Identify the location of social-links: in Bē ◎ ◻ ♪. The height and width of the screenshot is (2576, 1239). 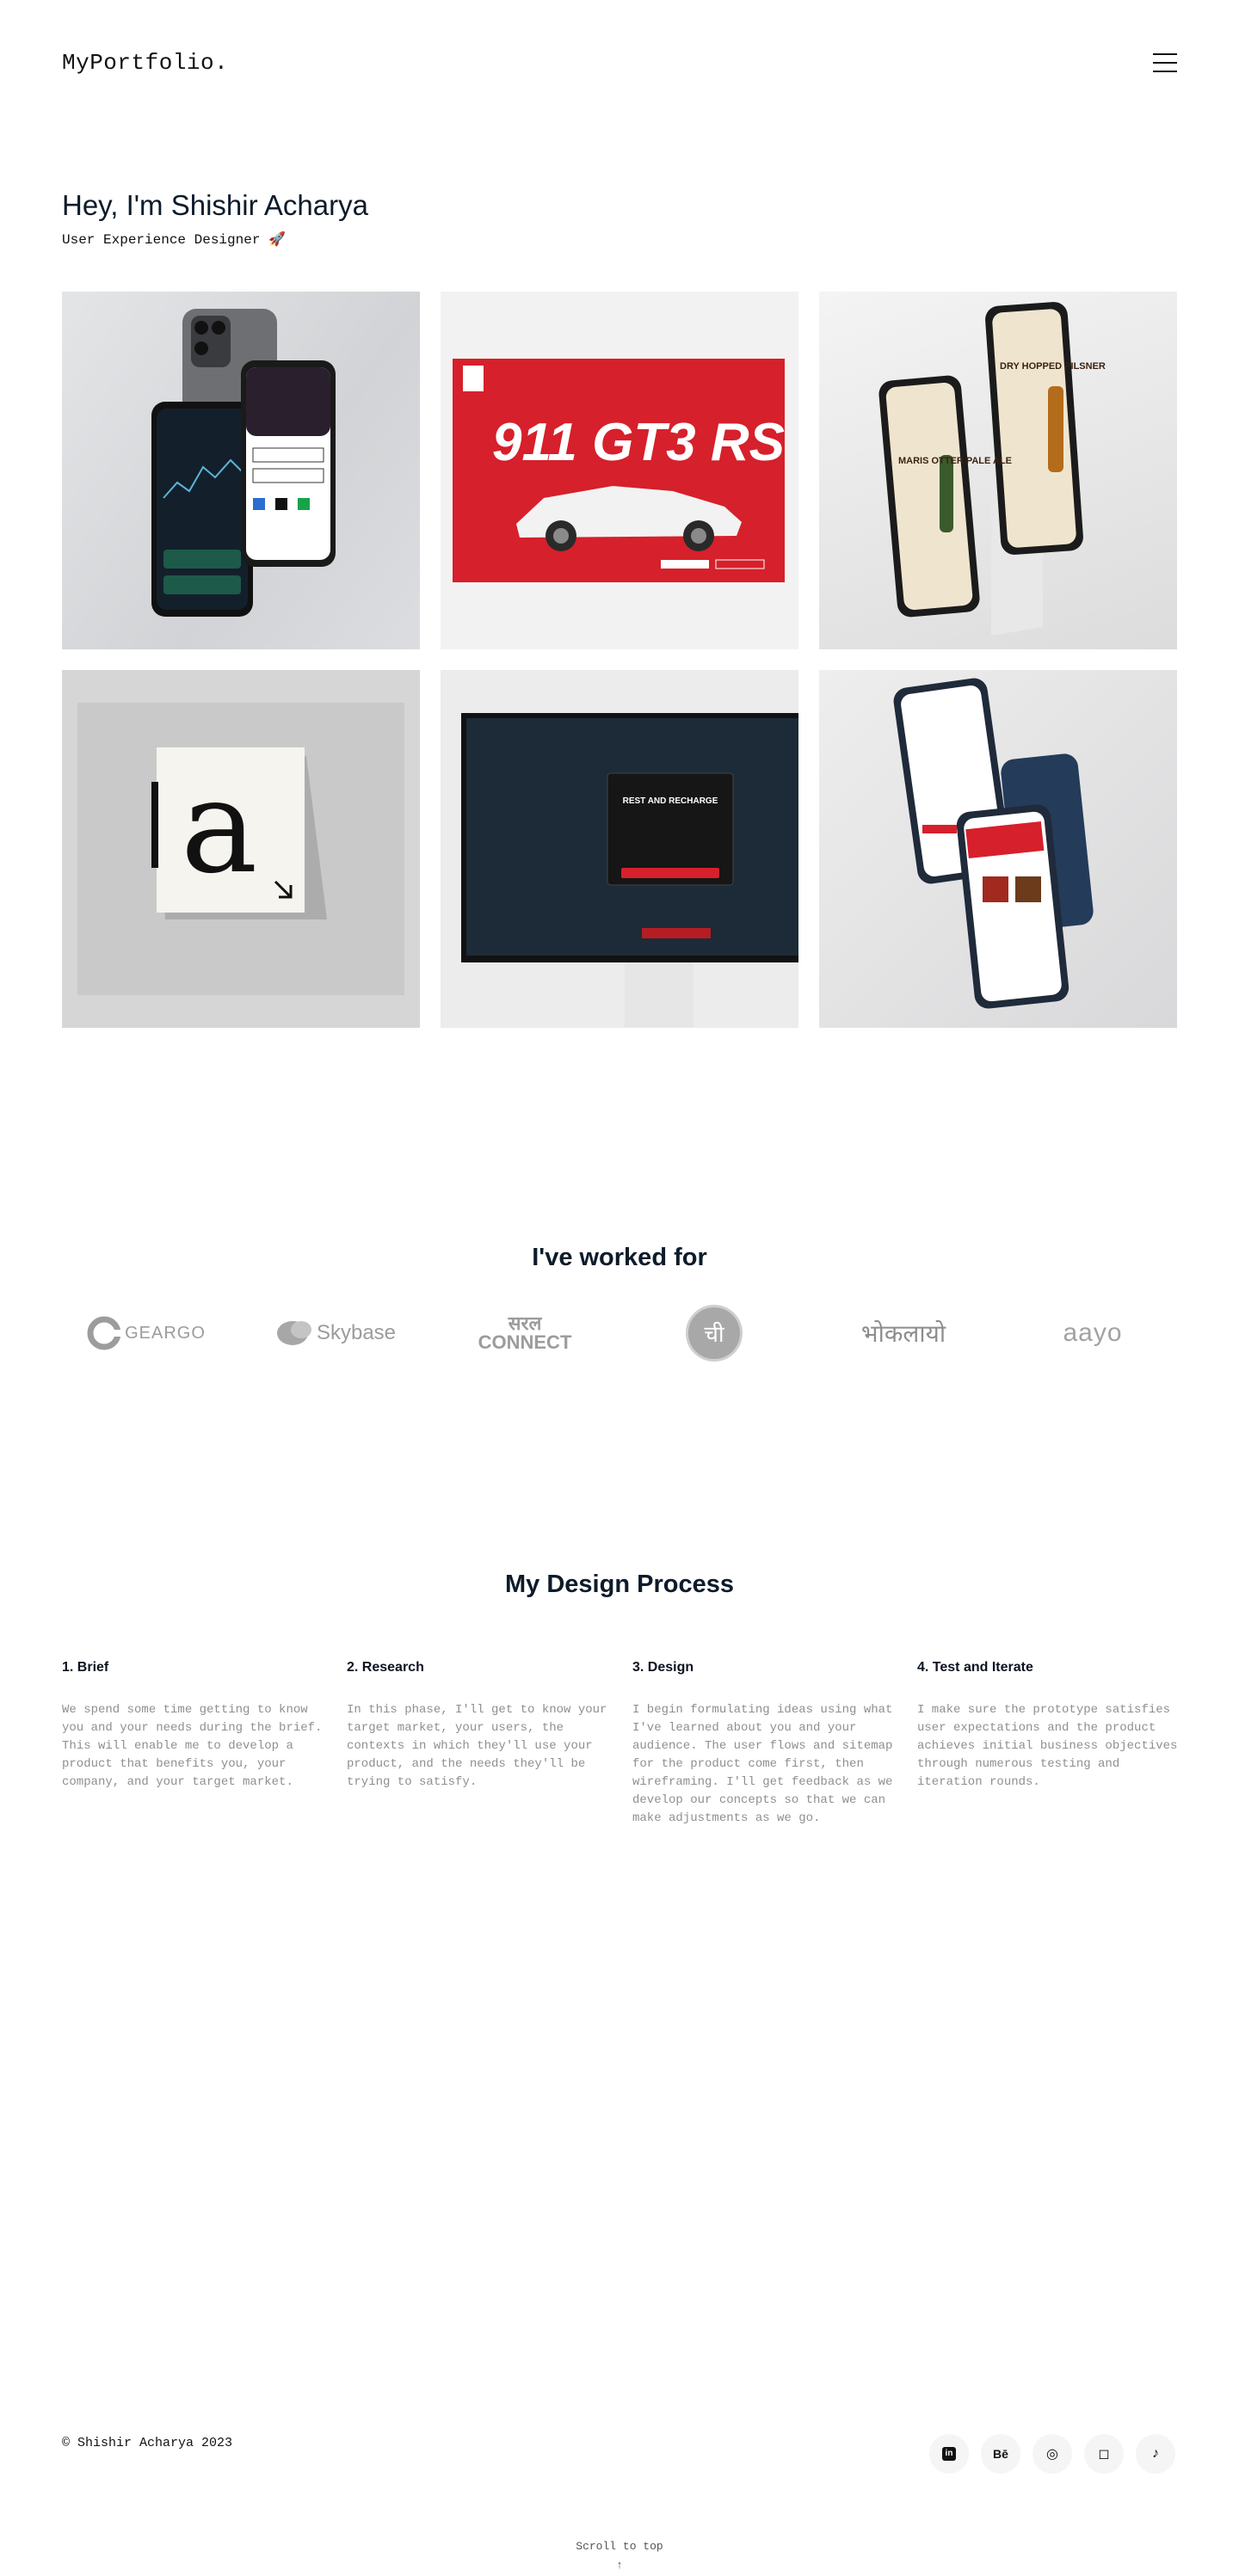
(1054, 2454).